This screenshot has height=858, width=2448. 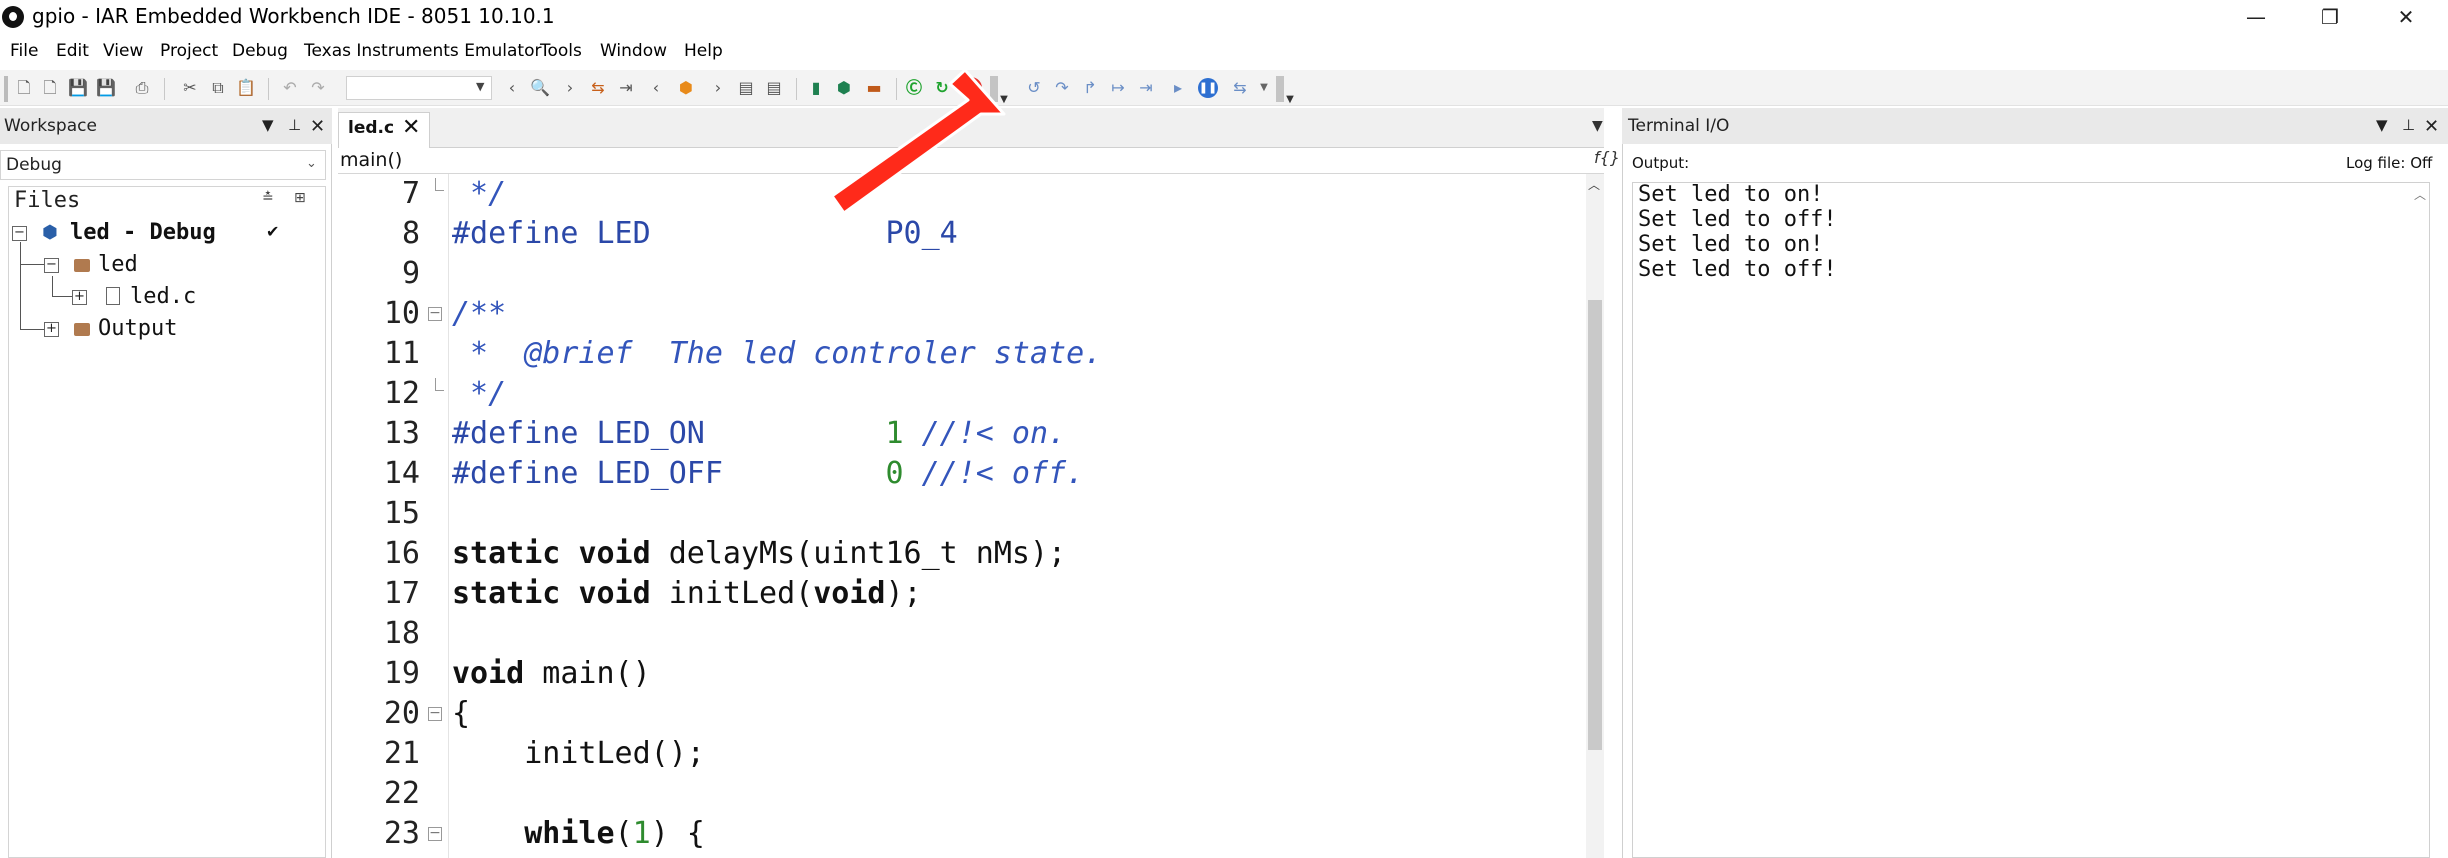 What do you see at coordinates (461, 714) in the screenshot?
I see `code-line: {` at bounding box center [461, 714].